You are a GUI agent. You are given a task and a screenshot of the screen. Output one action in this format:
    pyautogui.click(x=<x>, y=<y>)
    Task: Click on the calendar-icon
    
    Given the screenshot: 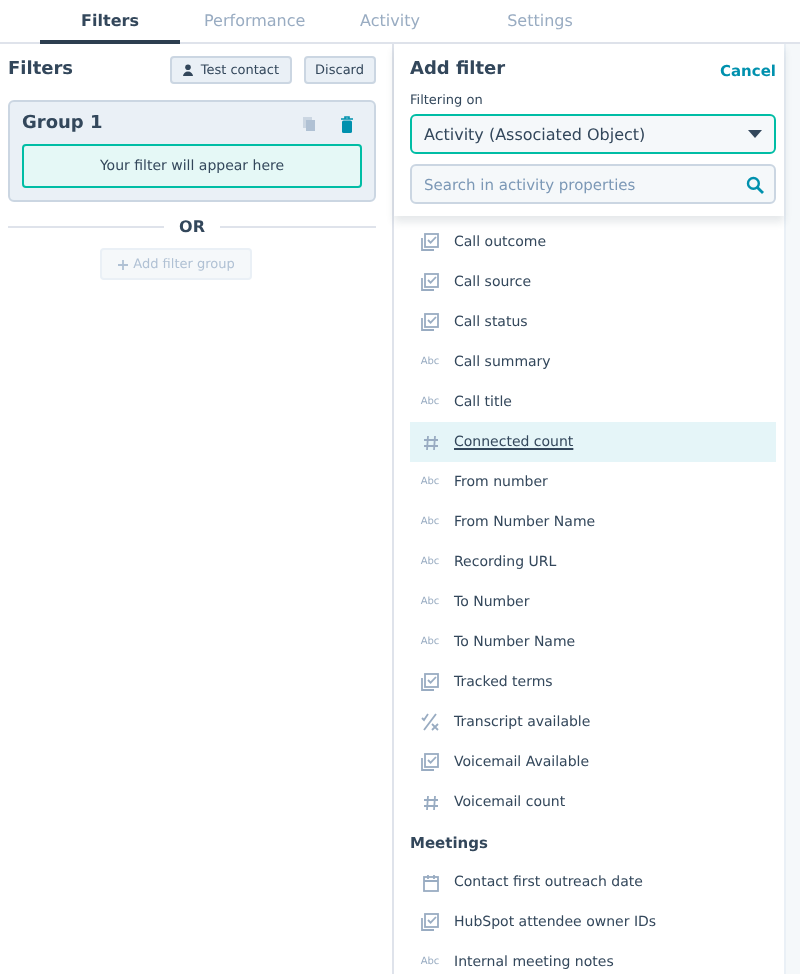 What is the action you would take?
    pyautogui.click(x=430, y=882)
    